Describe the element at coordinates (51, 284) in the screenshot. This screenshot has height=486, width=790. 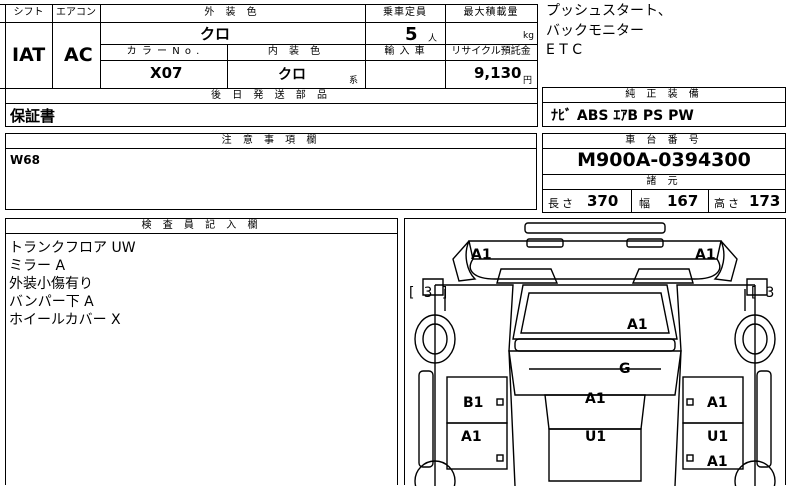
I see `inspector-line: 外装小傷有り` at that location.